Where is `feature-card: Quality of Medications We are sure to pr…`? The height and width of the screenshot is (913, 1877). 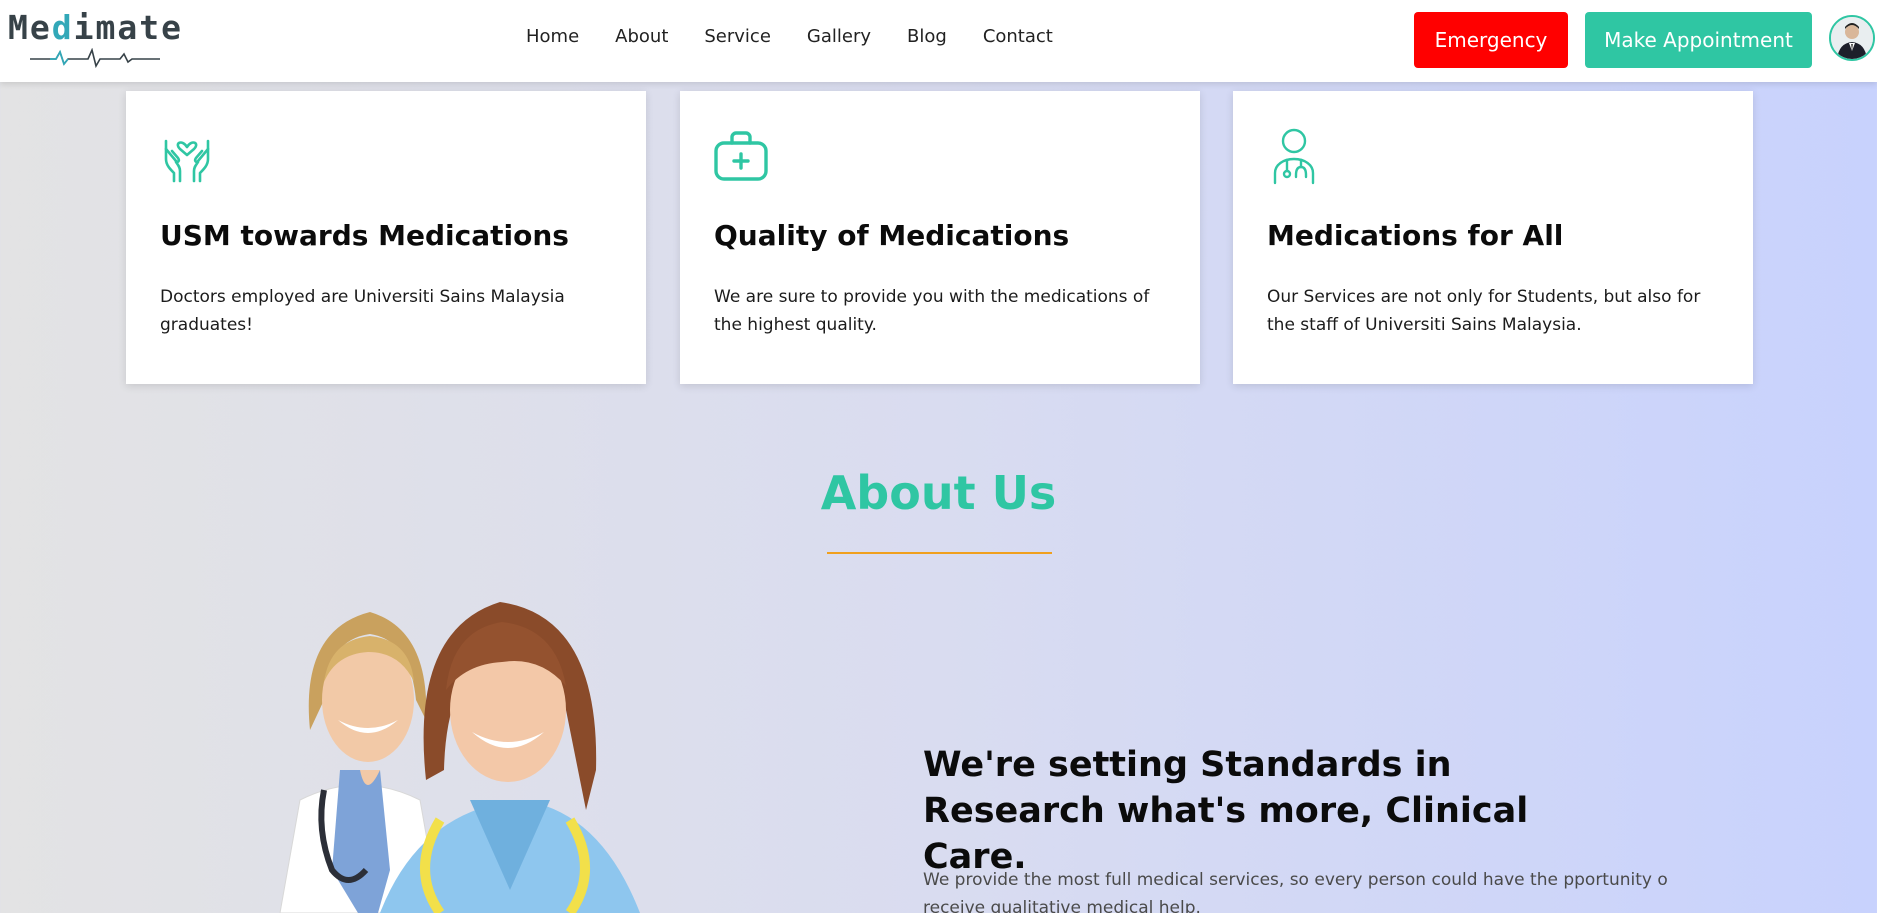
feature-card: Quality of Medications We are sure to pr… is located at coordinates (940, 237).